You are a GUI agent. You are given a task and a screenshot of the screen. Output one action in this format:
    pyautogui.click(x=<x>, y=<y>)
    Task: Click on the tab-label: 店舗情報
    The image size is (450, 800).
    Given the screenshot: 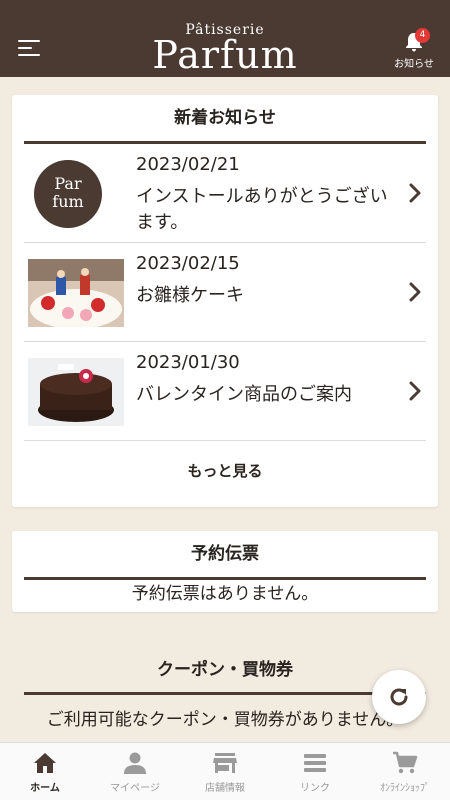 What is the action you would take?
    pyautogui.click(x=225, y=788)
    